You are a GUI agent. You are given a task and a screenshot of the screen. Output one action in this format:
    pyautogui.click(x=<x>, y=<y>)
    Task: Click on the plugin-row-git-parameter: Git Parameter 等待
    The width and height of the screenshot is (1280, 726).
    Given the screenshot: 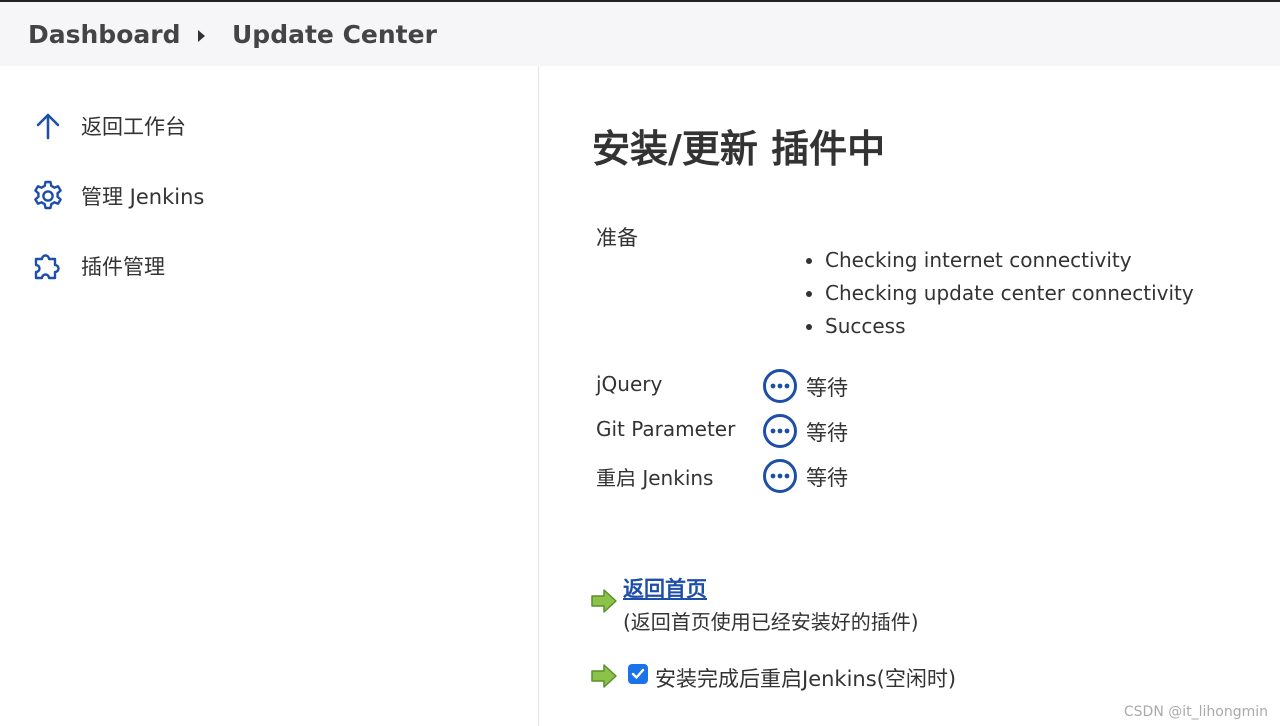 What is the action you would take?
    pyautogui.click(x=796, y=431)
    